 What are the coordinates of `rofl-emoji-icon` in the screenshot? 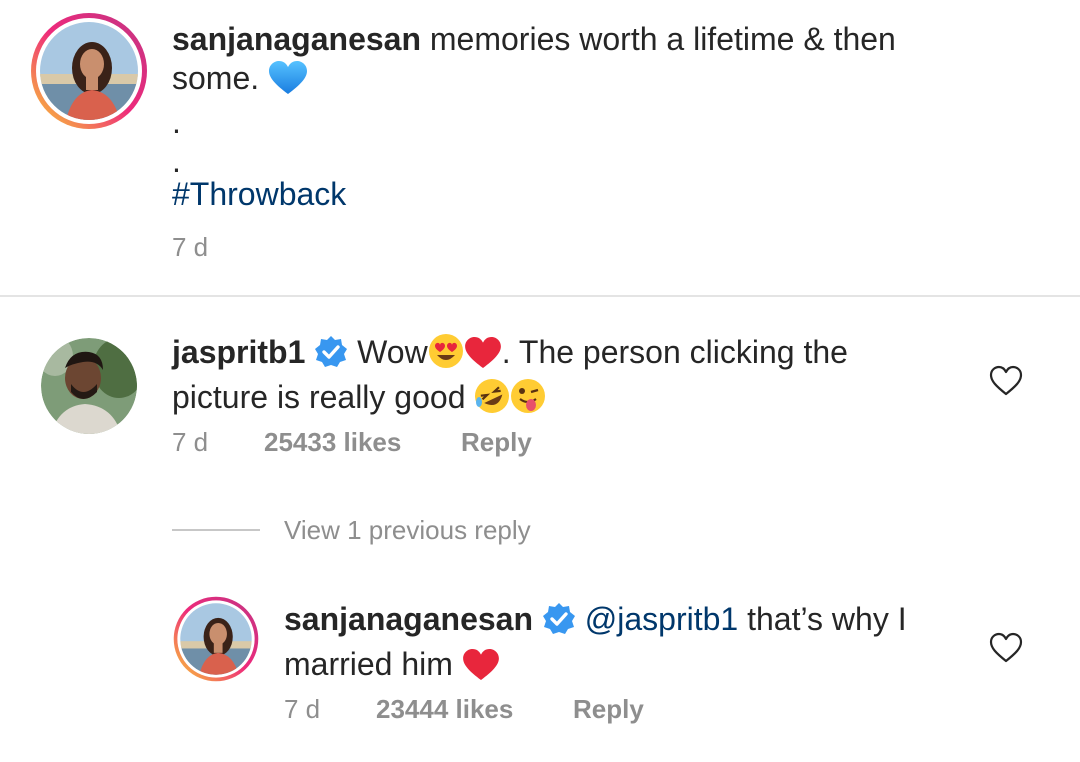 It's located at (492, 400).